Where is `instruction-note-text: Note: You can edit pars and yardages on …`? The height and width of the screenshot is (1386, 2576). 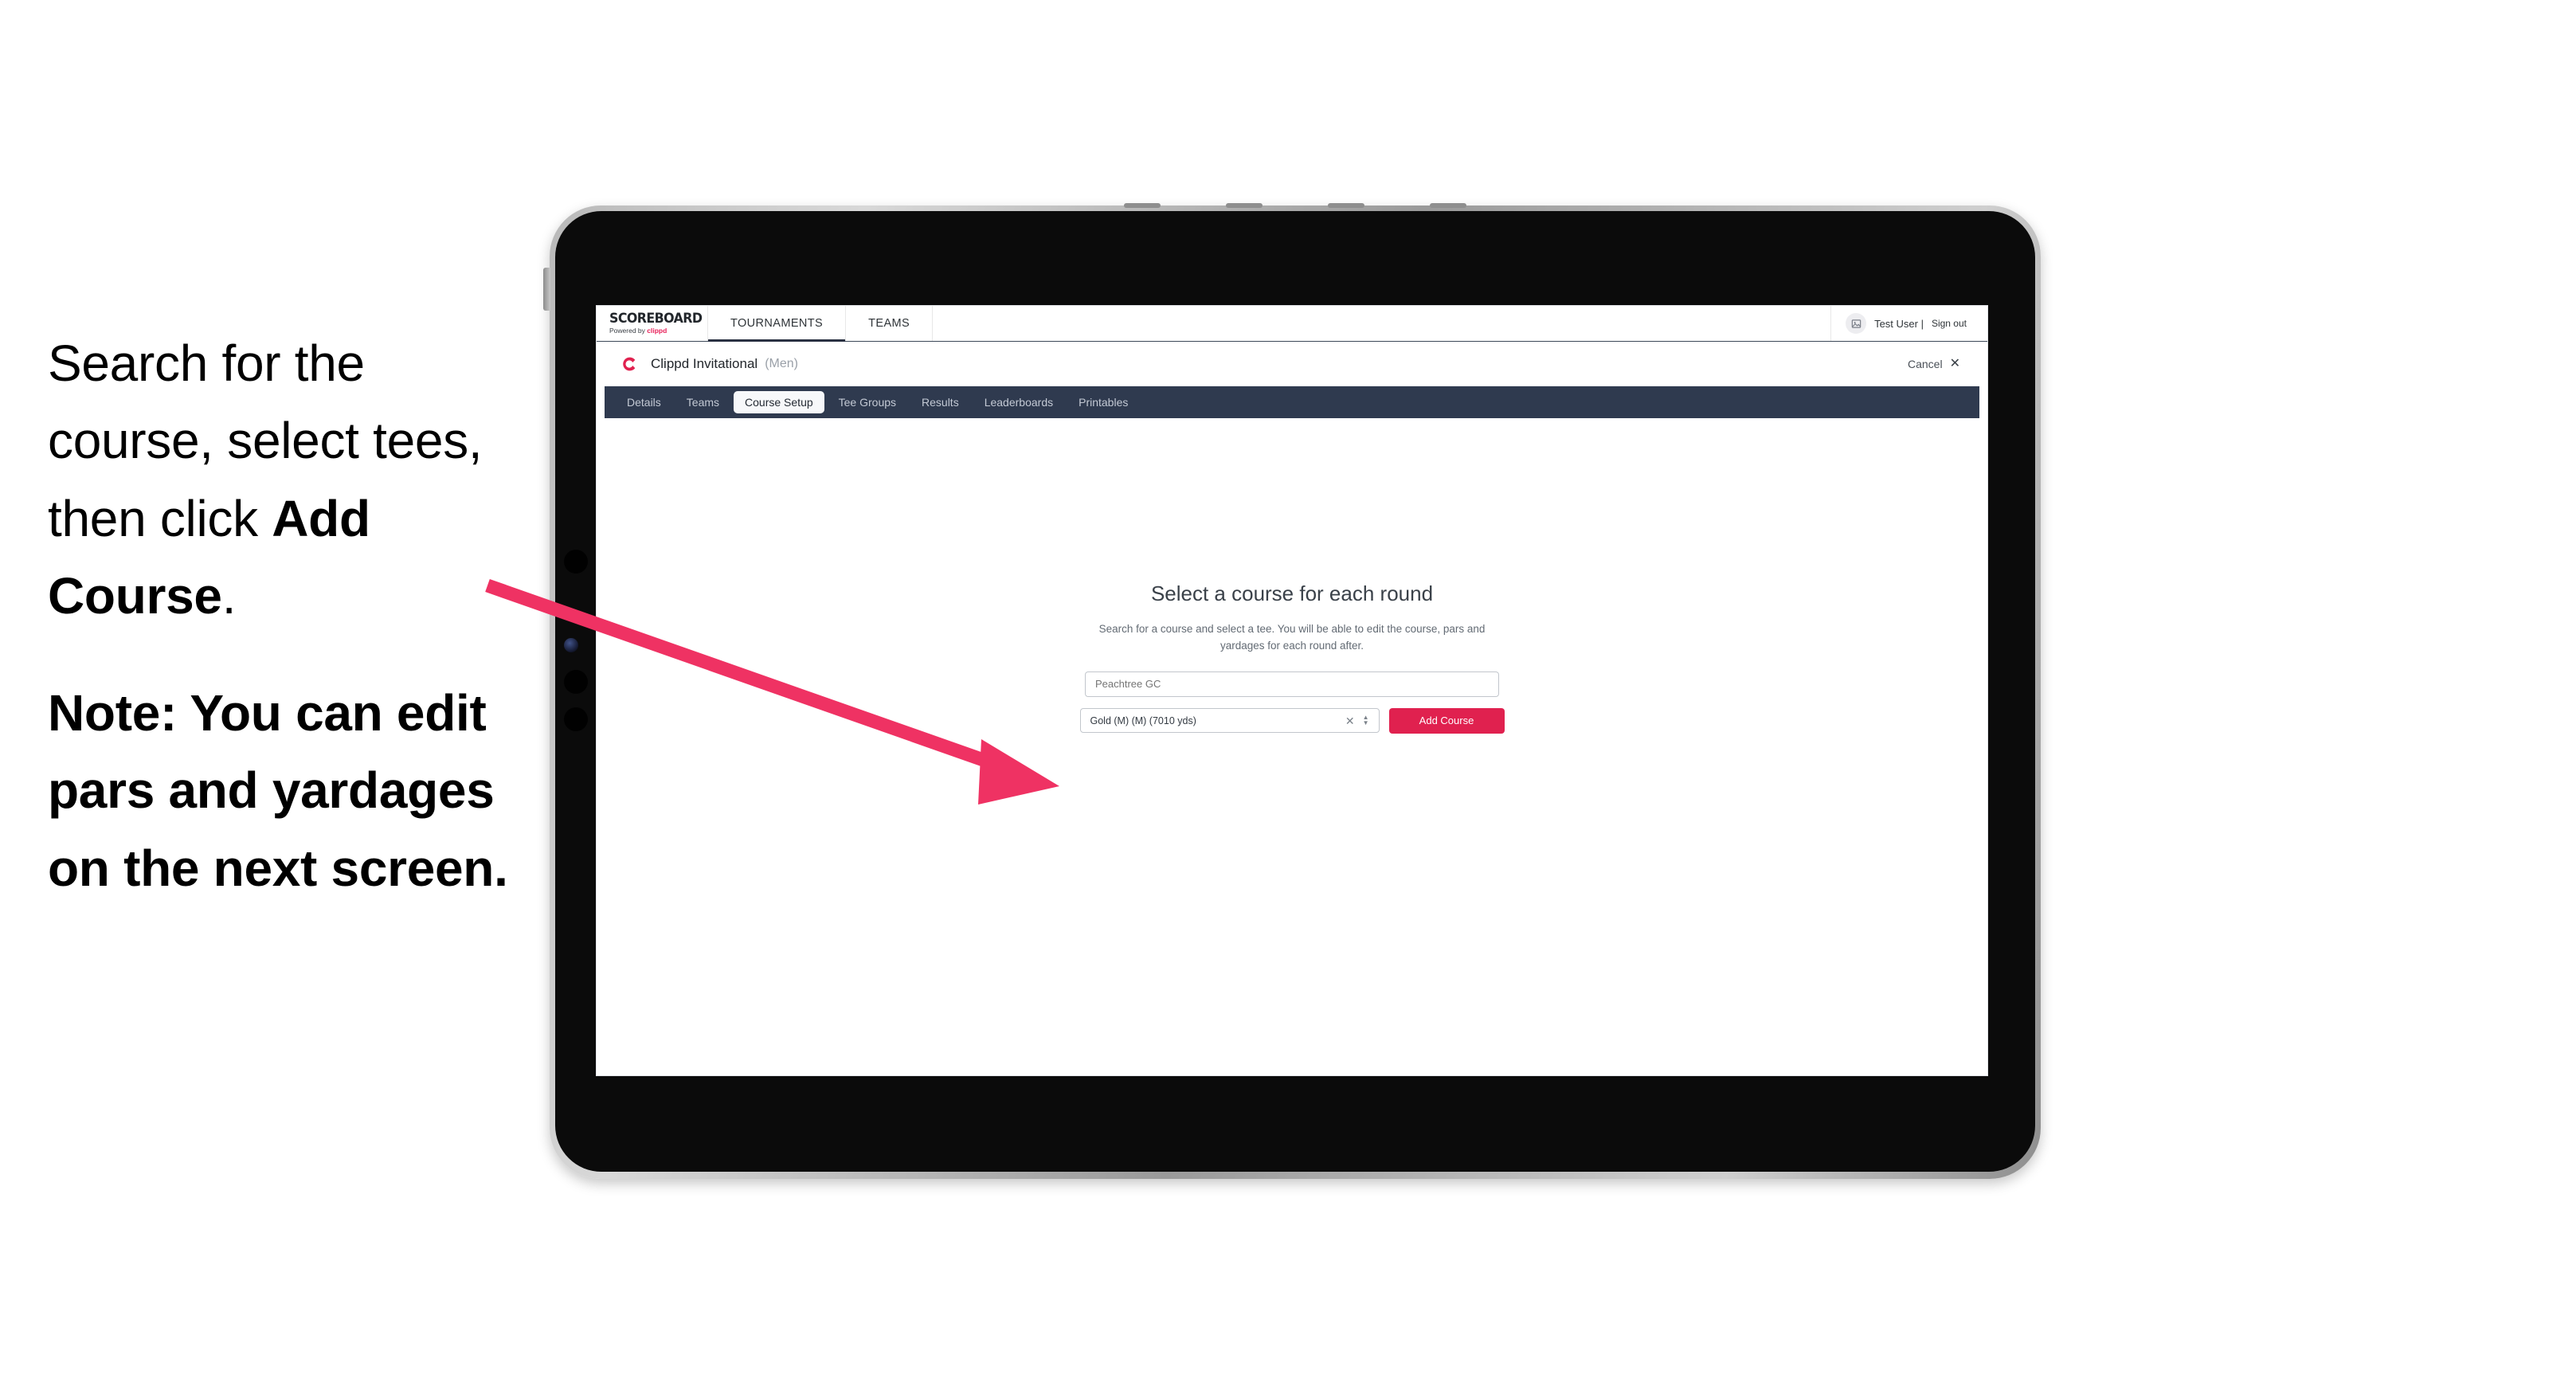
instruction-note-text: Note: You can edit pars and yardages on … is located at coordinates (278, 790).